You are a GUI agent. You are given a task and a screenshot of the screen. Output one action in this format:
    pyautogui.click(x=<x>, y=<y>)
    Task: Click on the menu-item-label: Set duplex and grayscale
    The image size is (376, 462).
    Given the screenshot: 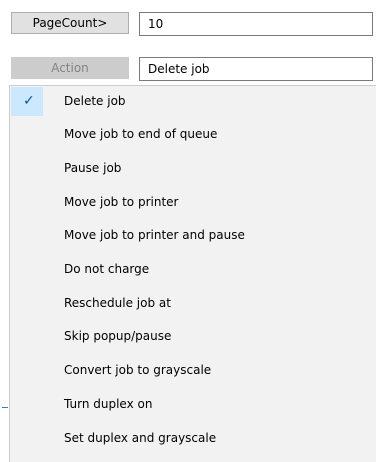 What is the action you would take?
    pyautogui.click(x=140, y=438)
    